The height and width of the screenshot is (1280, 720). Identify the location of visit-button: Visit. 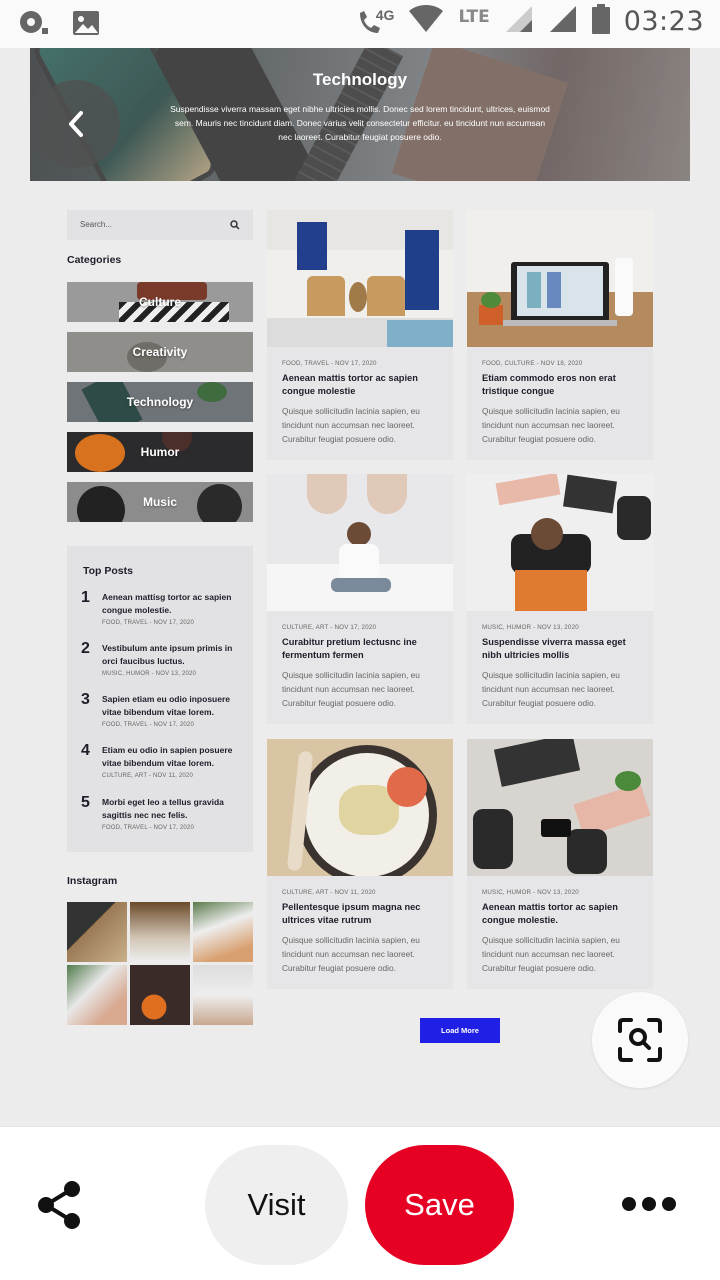
(276, 1205).